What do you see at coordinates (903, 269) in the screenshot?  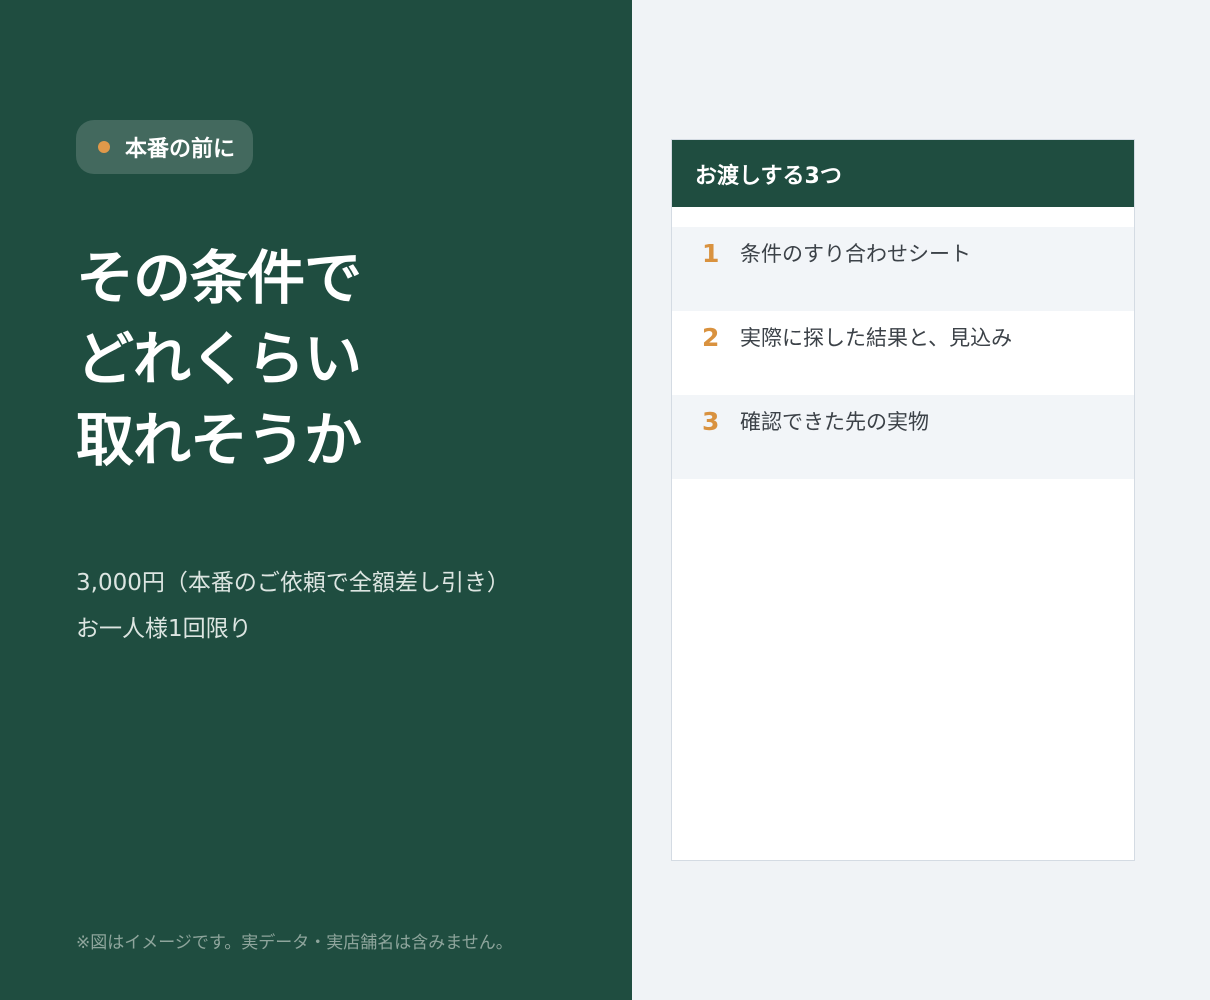 I see `list-item: 1 条件のすり合わせシート` at bounding box center [903, 269].